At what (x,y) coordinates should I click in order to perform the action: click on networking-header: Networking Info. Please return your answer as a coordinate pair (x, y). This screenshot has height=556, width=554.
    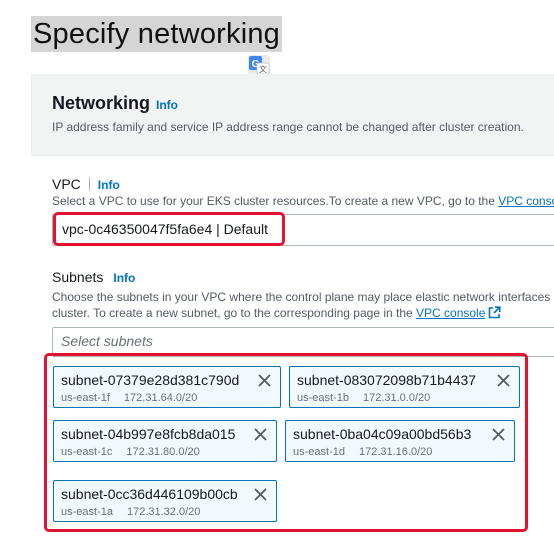
    Looking at the image, I should click on (302, 103).